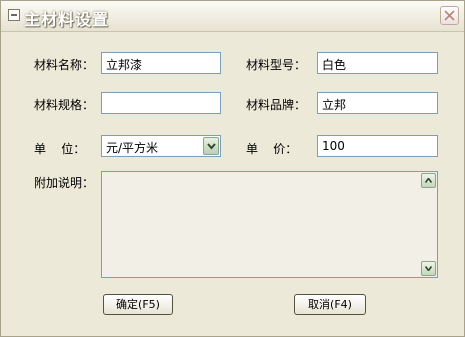 The height and width of the screenshot is (337, 465). I want to click on close-icon, so click(449, 15).